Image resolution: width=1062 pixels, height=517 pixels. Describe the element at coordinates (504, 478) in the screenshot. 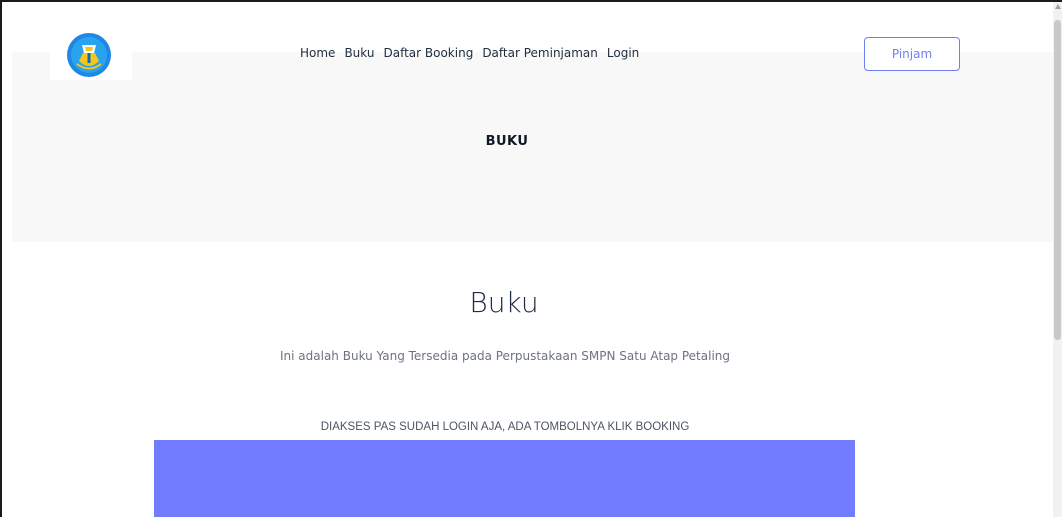

I see `book-list-container` at that location.